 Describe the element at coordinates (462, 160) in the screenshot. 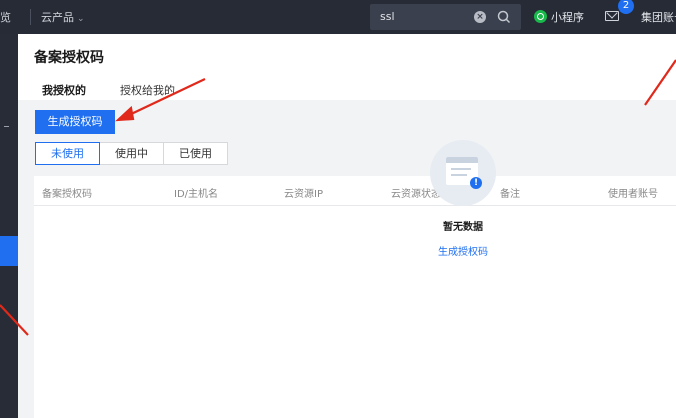

I see `document-header` at that location.